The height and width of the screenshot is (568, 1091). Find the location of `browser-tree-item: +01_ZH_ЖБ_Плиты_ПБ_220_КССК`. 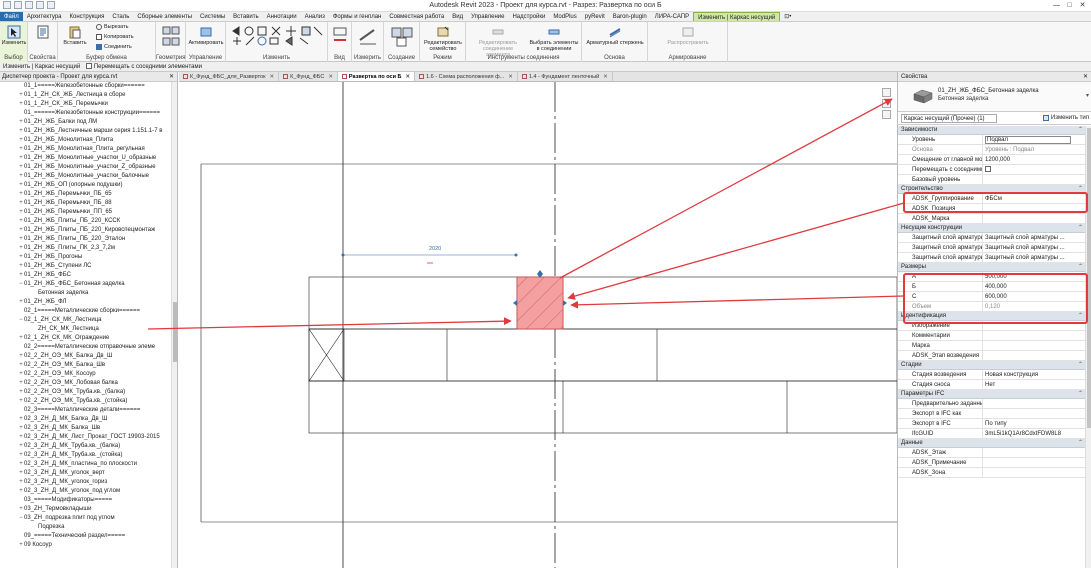

browser-tree-item: +01_ZH_ЖБ_Плиты_ПБ_220_КССК is located at coordinates (86, 221).